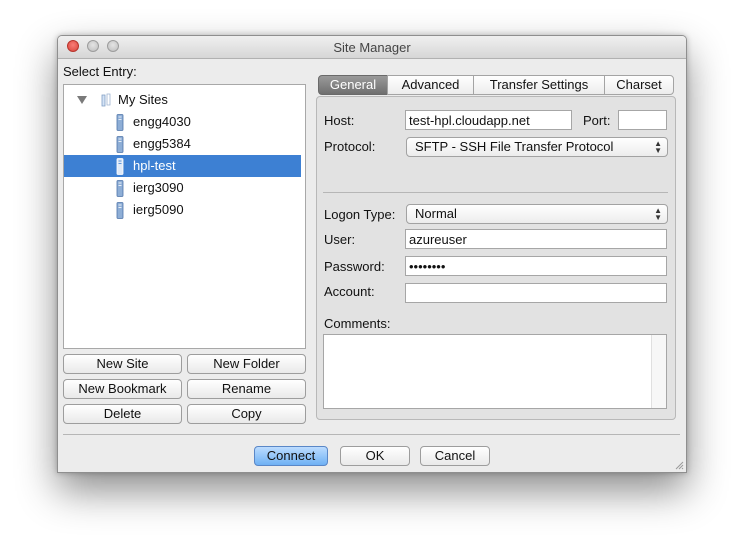 This screenshot has height=551, width=742. Describe the element at coordinates (182, 100) in the screenshot. I see `tree-item-my-sites: My Sites` at that location.